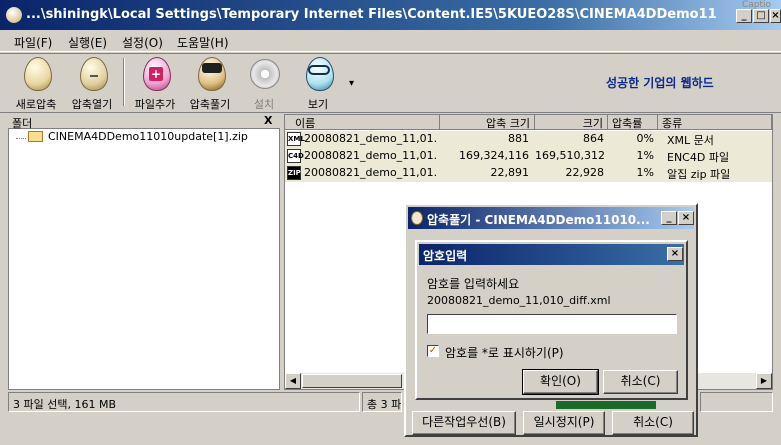 The image size is (781, 445). Describe the element at coordinates (464, 423) in the screenshot. I see `background-priority-button: 다른작업우선(B)` at that location.